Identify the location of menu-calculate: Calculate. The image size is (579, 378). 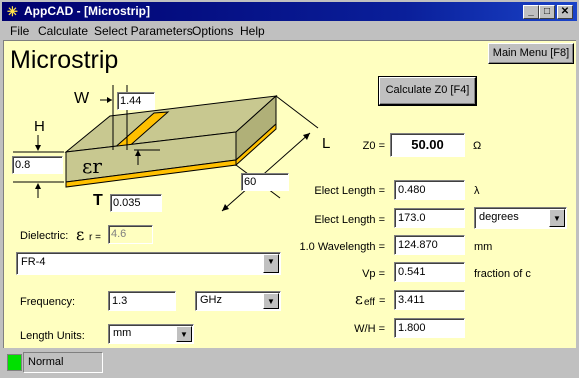
(63, 31).